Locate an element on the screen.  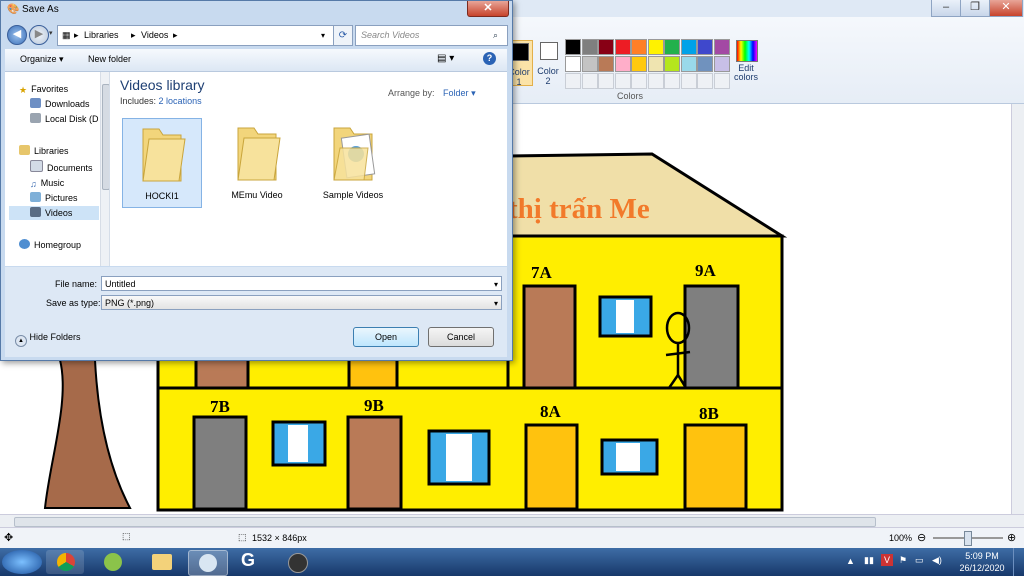
horizontal-scrollbar is located at coordinates (512, 521).